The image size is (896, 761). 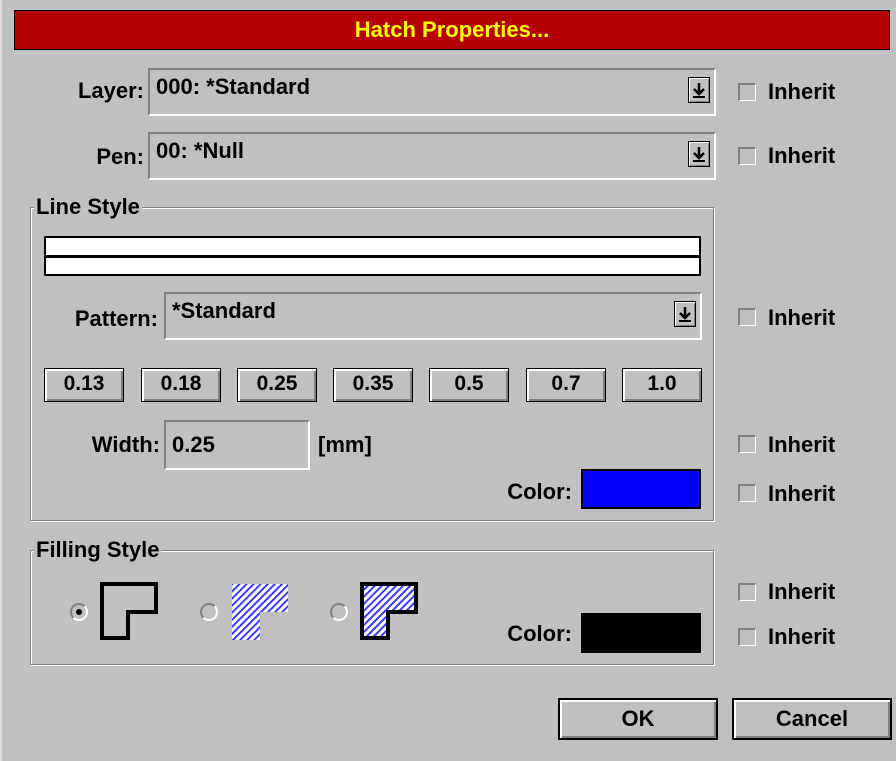 I want to click on width-button-0-13: 0.13, so click(x=84, y=385).